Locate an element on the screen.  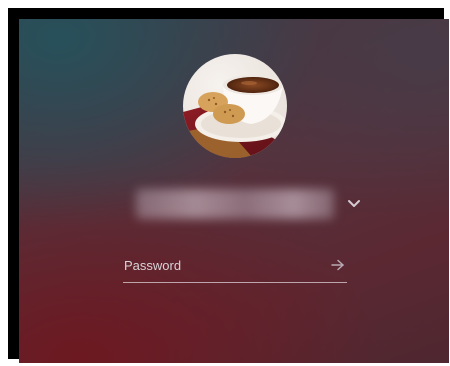
user-dropdown-button is located at coordinates (354, 203).